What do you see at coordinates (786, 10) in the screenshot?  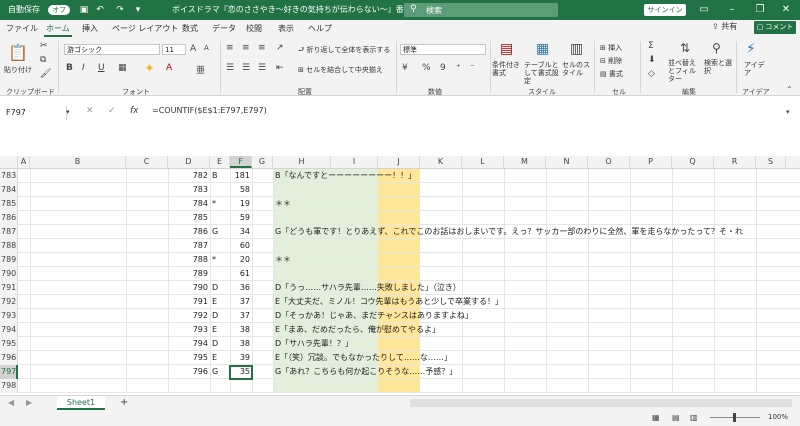 I see `close-icon: ✕` at bounding box center [786, 10].